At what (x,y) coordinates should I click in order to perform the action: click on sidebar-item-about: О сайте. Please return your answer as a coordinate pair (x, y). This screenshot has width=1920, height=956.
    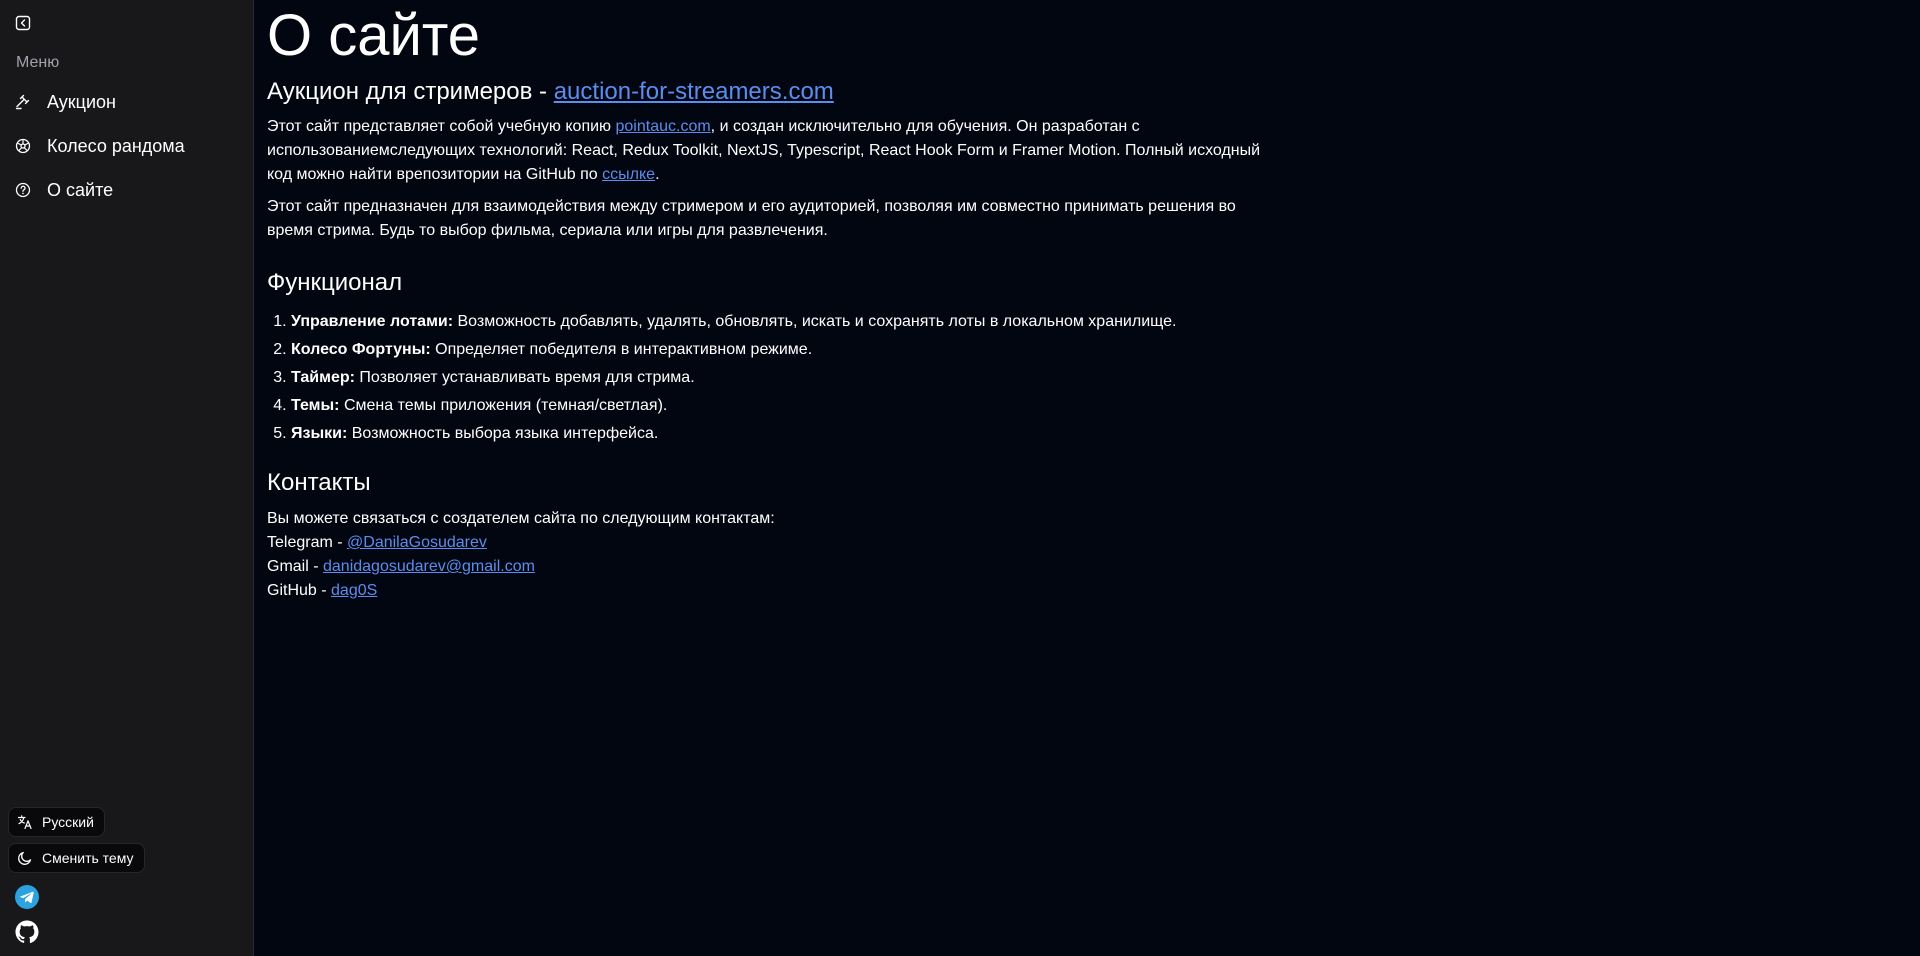
    Looking at the image, I should click on (127, 190).